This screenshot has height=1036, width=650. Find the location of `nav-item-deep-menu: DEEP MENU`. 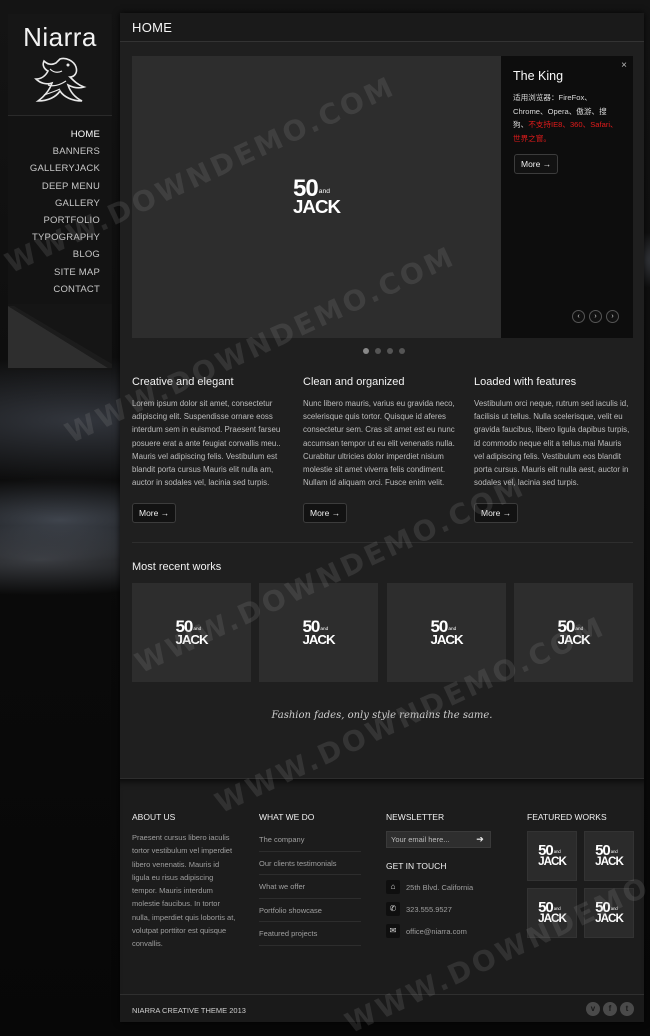

nav-item-deep-menu: DEEP MENU is located at coordinates (60, 186).